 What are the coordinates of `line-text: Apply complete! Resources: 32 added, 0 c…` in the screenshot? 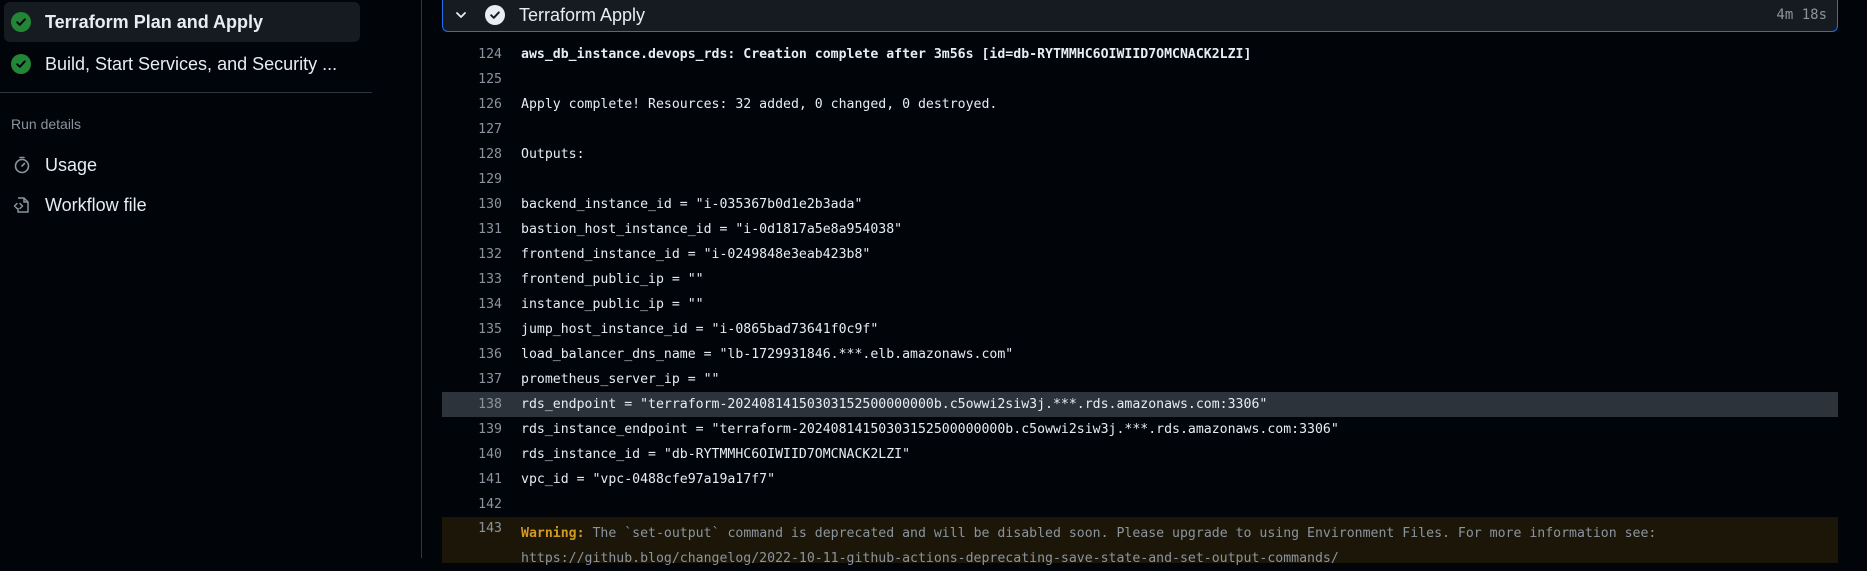 It's located at (759, 104).